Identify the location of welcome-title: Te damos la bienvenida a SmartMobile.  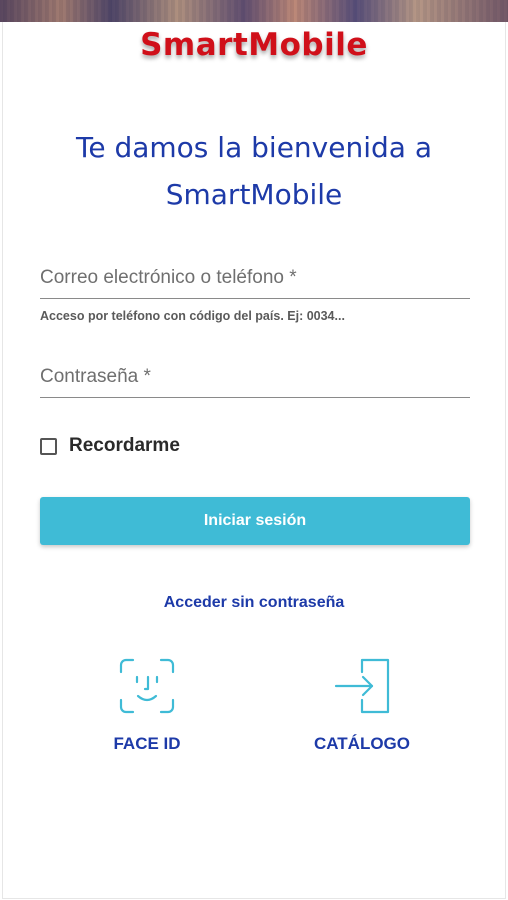
(254, 171).